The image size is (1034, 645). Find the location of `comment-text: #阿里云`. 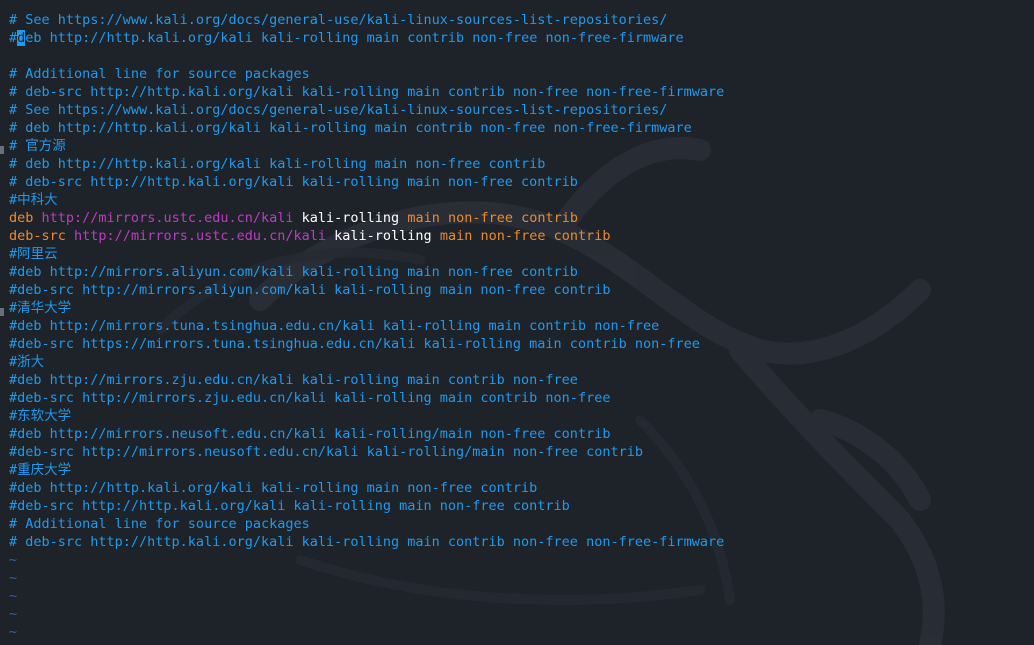

comment-text: #阿里云 is located at coordinates (33, 254).